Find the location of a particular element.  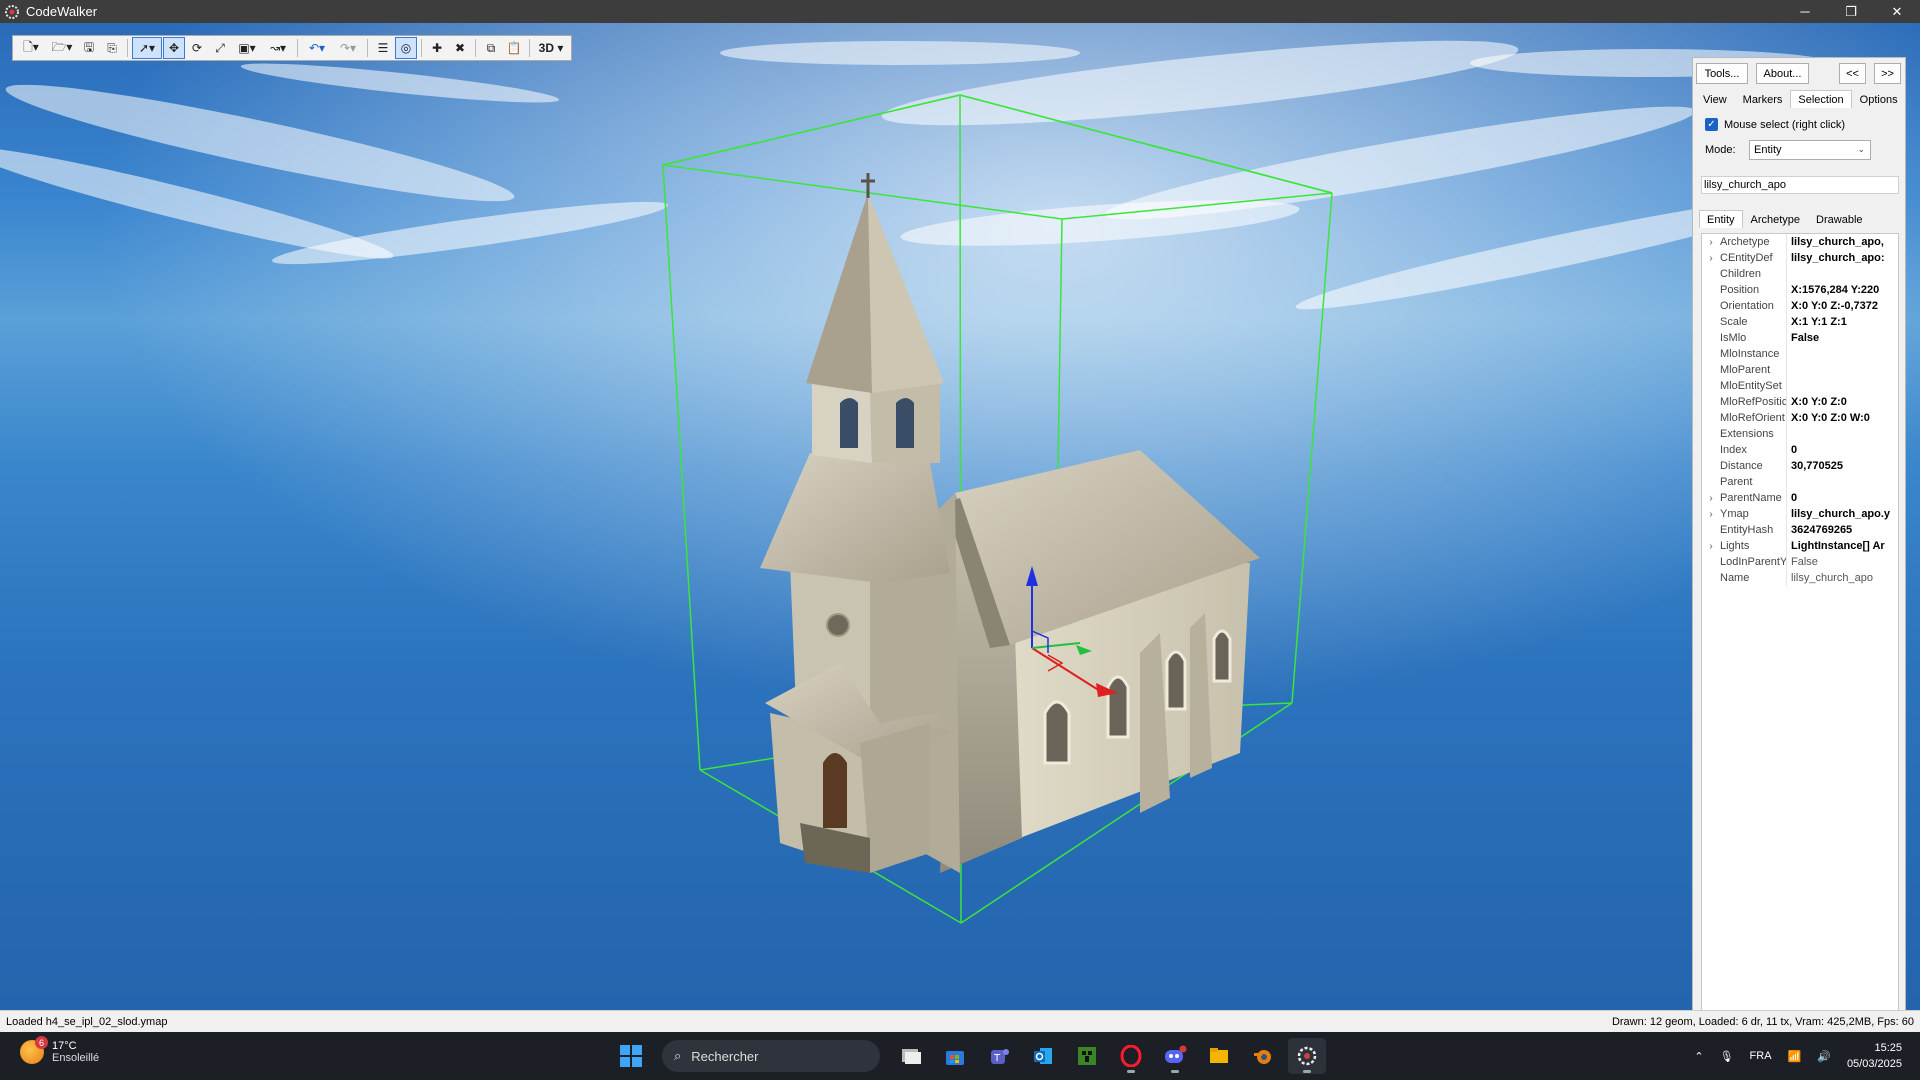

tab-selection: Selection is located at coordinates (1821, 99).